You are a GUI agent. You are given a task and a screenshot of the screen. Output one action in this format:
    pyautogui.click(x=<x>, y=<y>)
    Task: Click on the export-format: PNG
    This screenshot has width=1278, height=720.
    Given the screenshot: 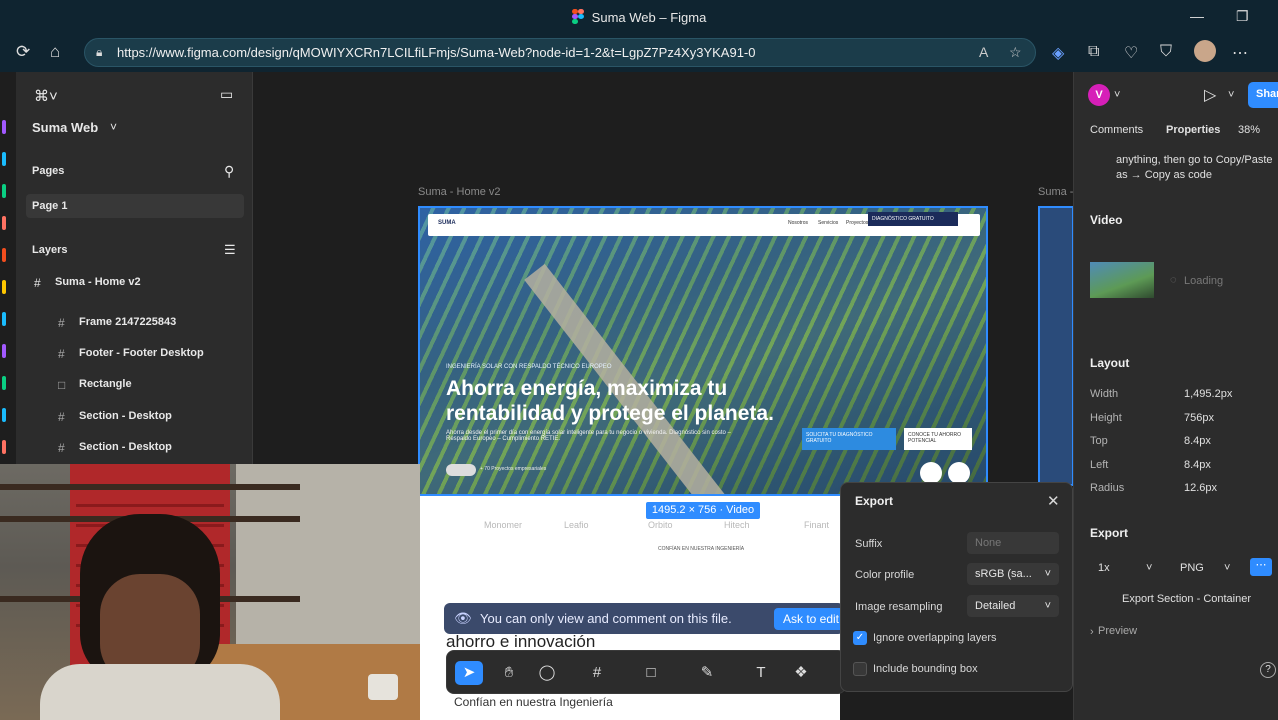 What is the action you would take?
    pyautogui.click(x=1192, y=568)
    